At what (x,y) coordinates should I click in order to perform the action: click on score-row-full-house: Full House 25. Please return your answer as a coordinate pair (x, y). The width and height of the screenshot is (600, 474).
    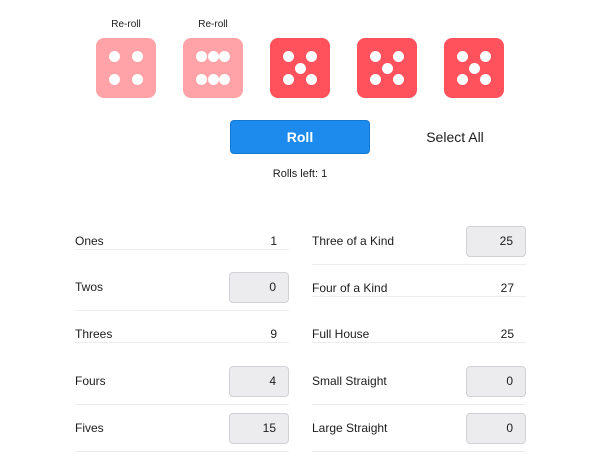
    Looking at the image, I should click on (419, 342).